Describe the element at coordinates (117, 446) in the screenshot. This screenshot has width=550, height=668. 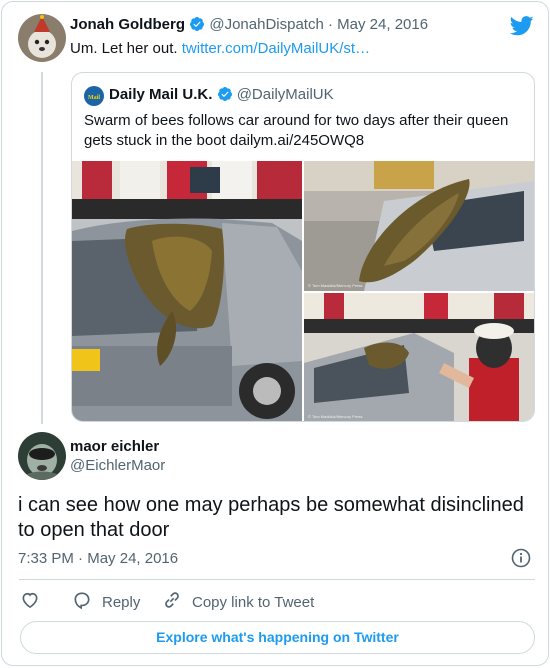
I see `reply-author-name: maor eichler` at that location.